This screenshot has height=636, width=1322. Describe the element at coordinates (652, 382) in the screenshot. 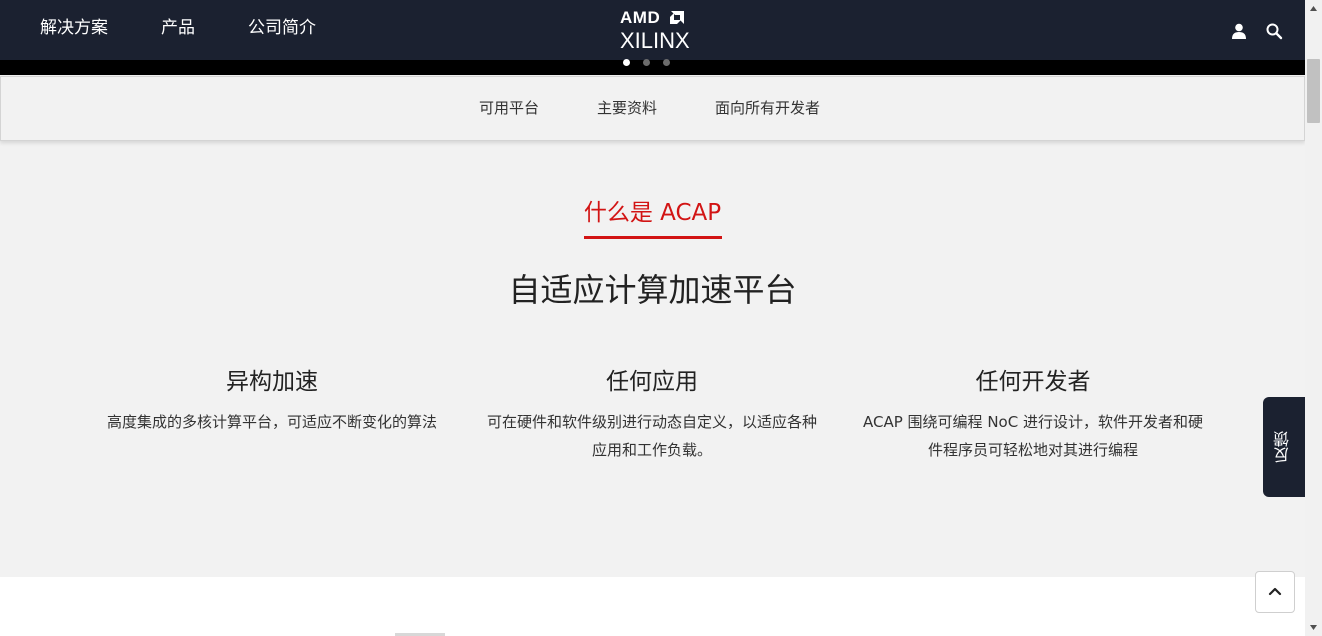

I see `feature-title: 任何应用` at that location.